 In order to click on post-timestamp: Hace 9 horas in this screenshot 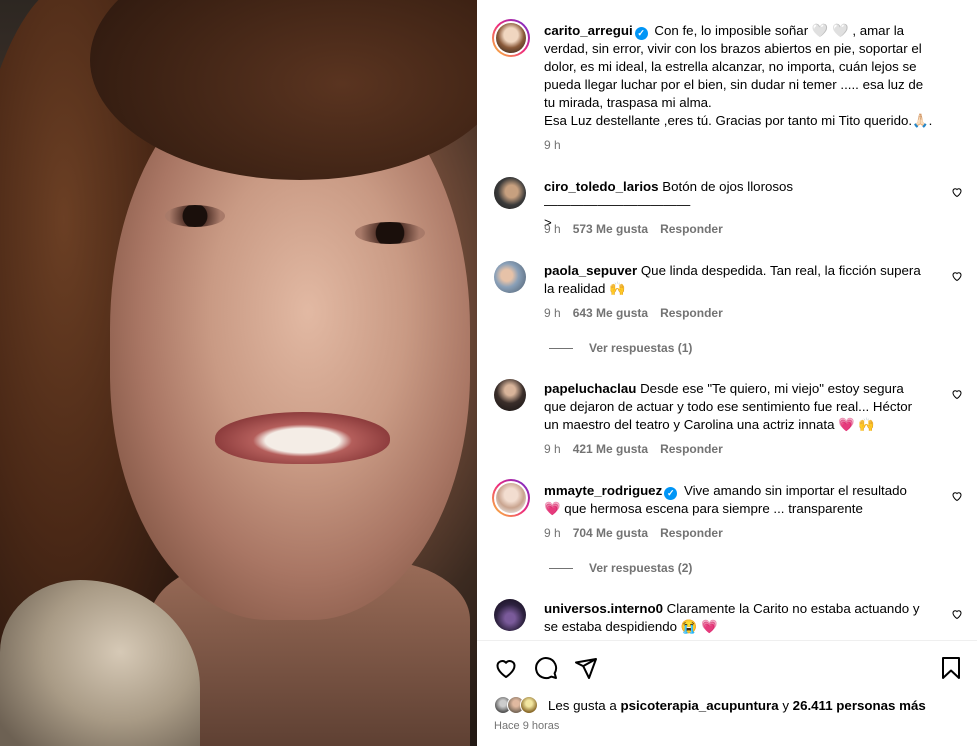, I will do `click(526, 726)`.